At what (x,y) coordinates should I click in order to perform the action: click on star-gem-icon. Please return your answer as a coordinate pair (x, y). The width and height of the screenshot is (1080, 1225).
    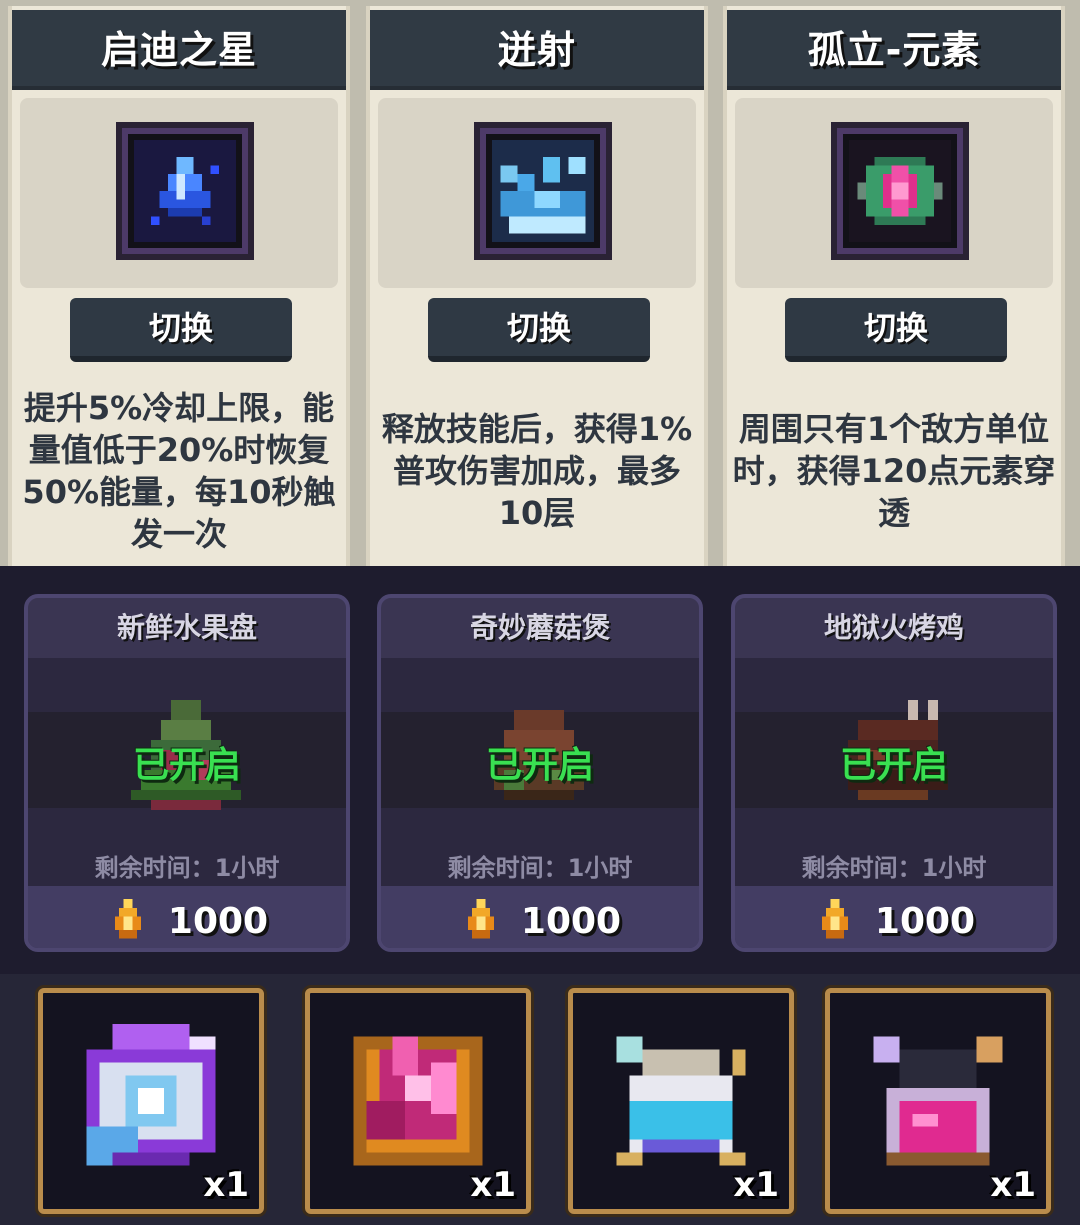
    Looking at the image, I should click on (185, 191).